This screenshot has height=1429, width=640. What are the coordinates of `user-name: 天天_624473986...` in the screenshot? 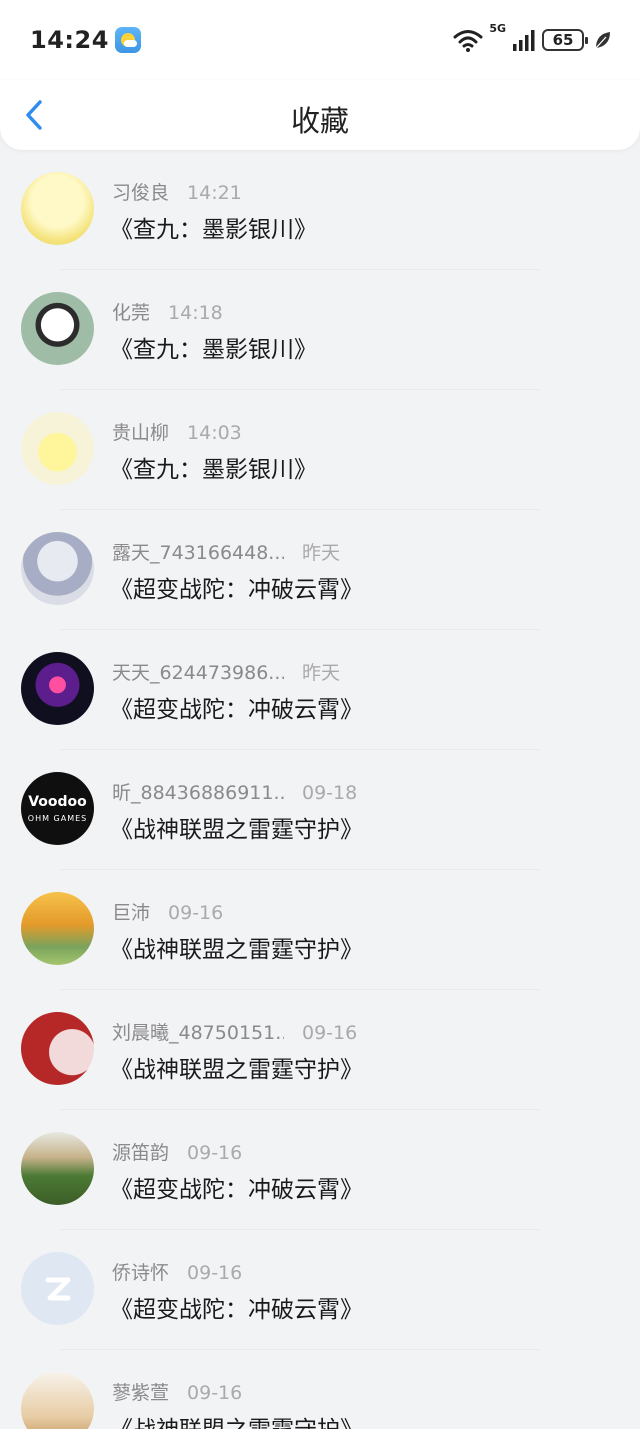 It's located at (198, 673).